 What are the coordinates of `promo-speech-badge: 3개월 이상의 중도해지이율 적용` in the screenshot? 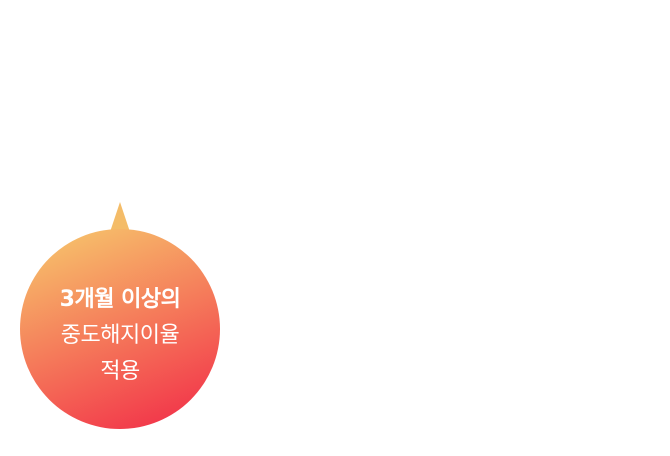 It's located at (120, 316).